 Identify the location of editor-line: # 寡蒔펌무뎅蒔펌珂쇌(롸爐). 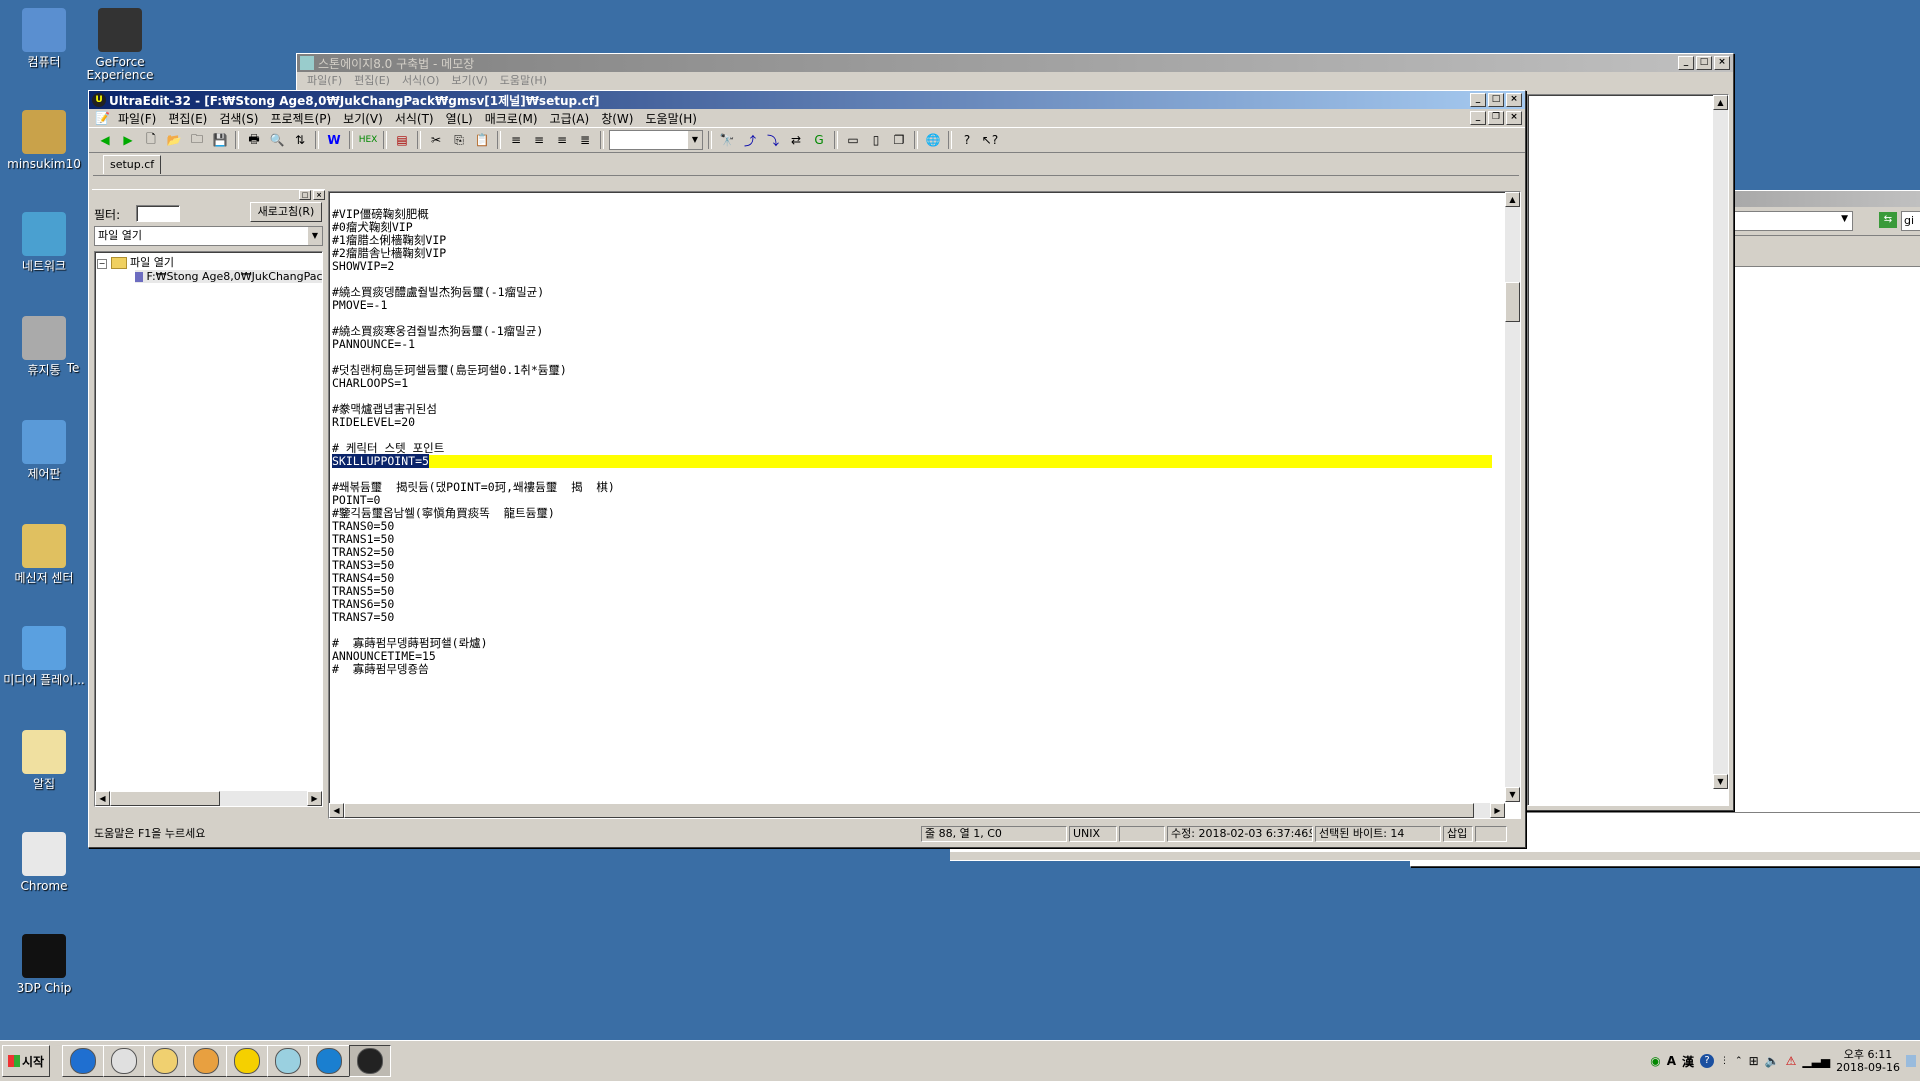
(912, 643).